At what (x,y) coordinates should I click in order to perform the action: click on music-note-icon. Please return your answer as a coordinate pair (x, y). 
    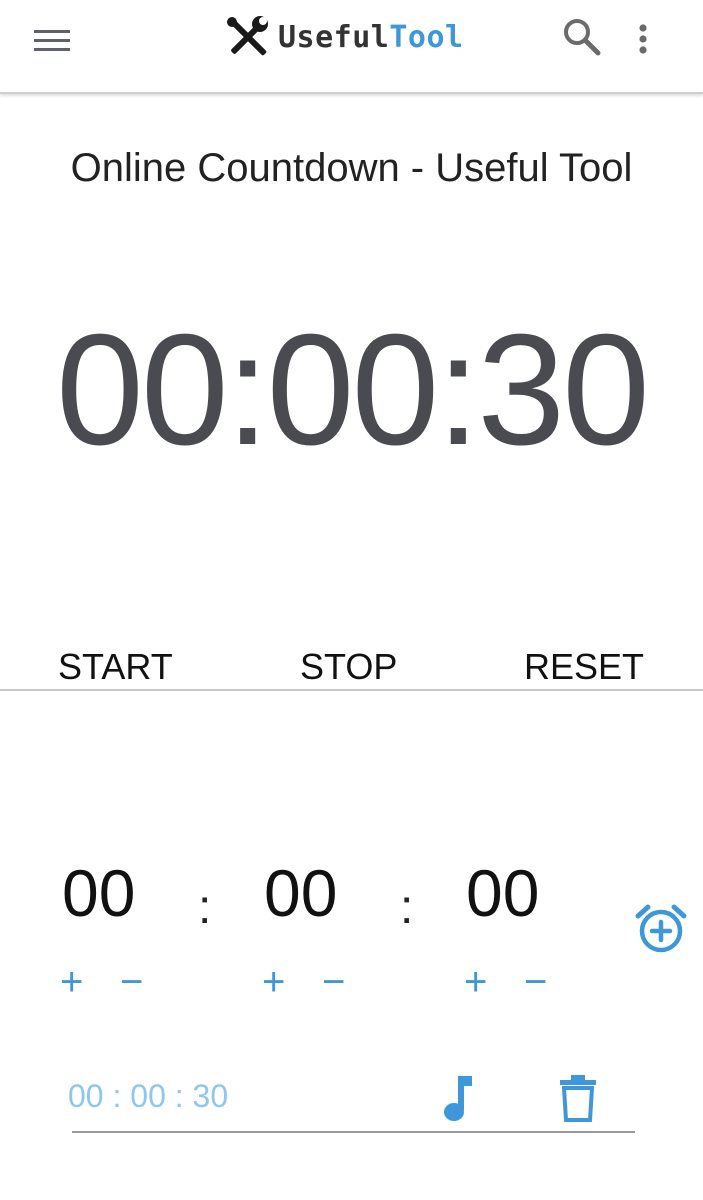
    Looking at the image, I should click on (458, 1098).